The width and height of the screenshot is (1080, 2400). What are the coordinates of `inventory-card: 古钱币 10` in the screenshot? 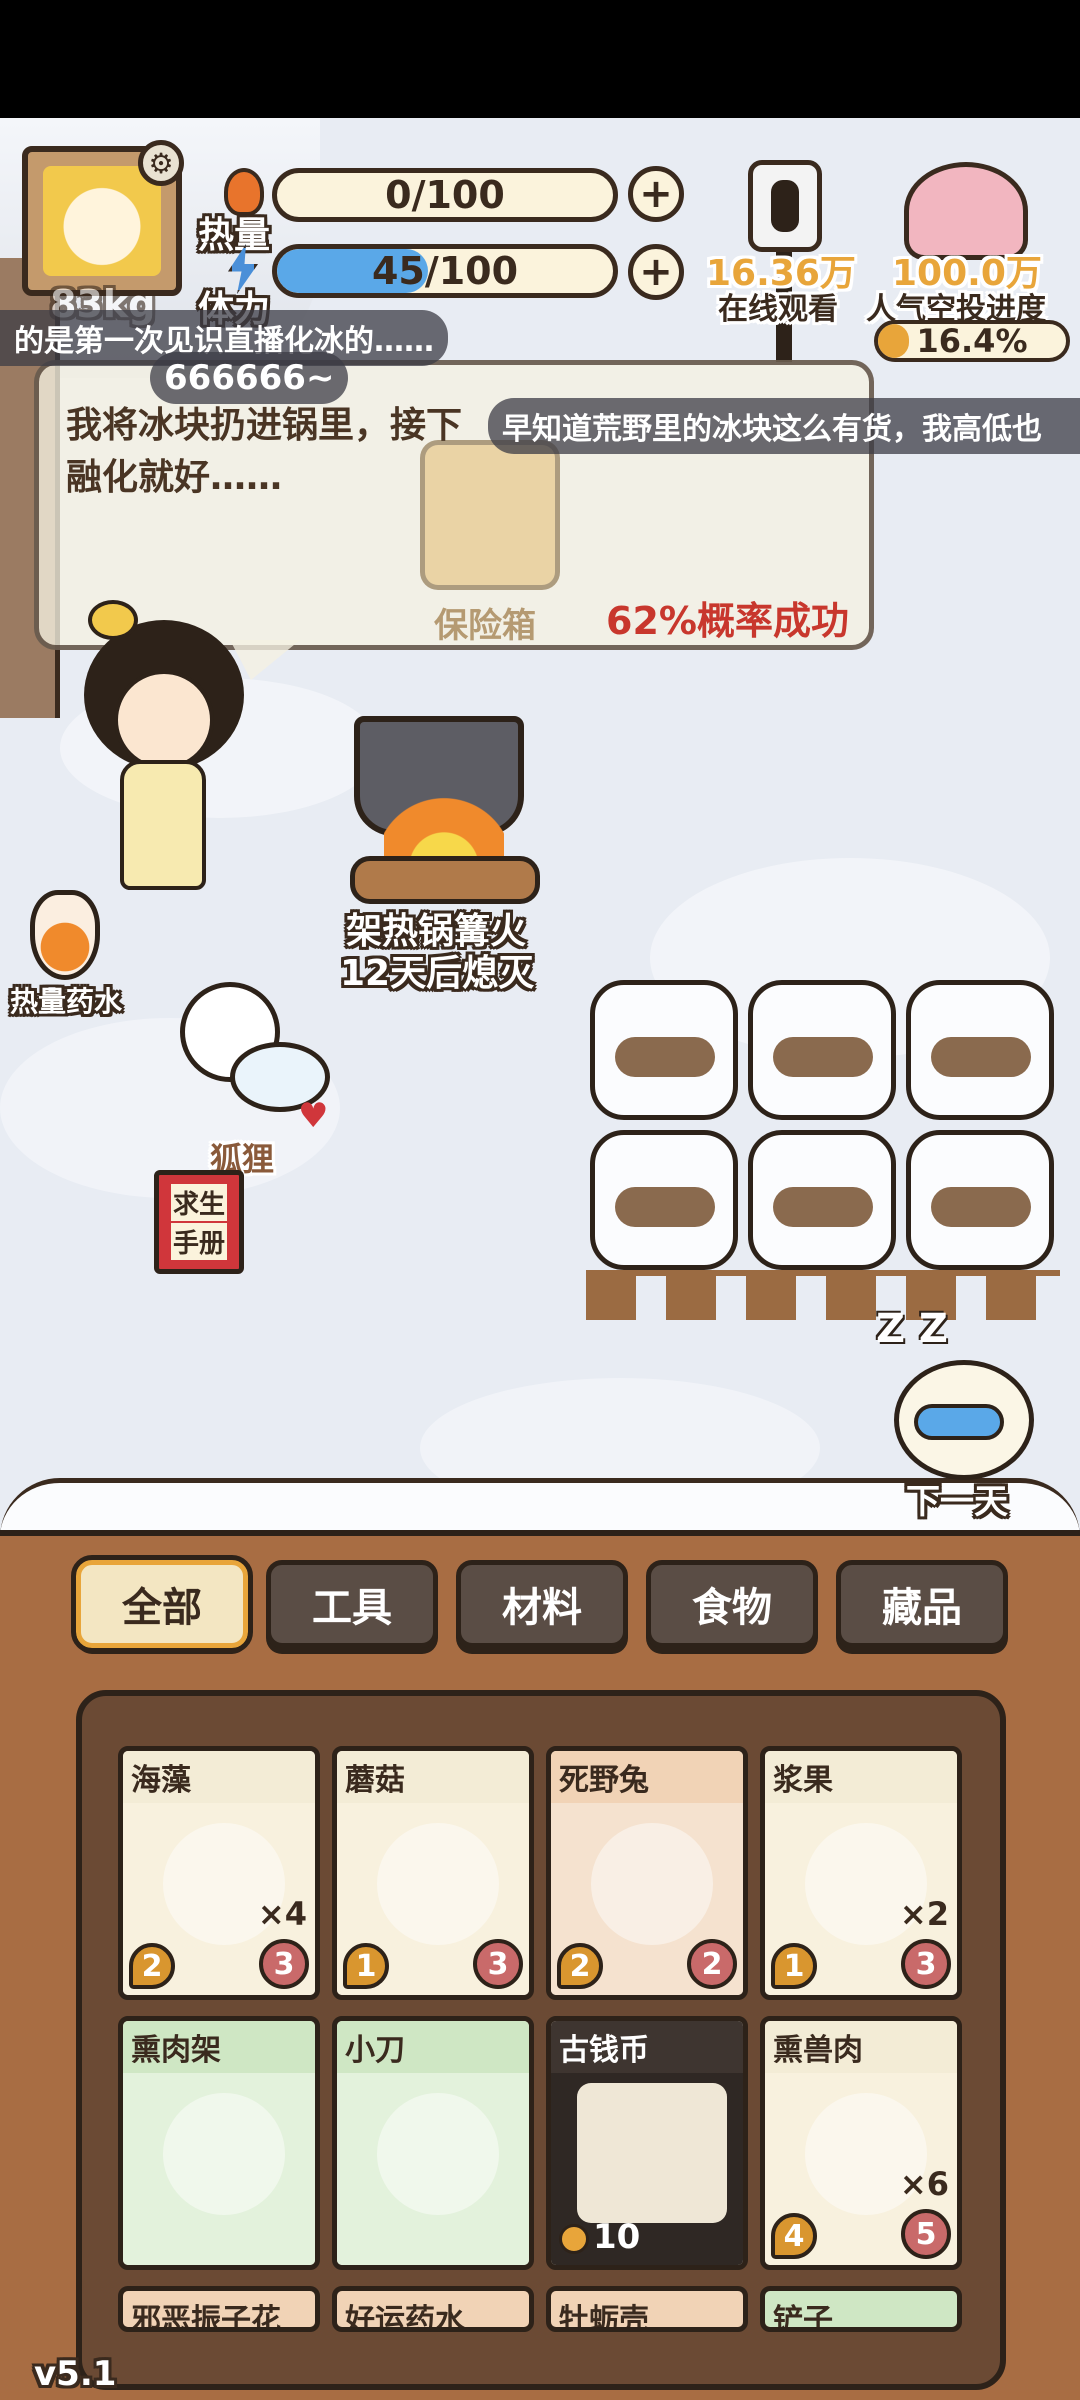 It's located at (647, 2143).